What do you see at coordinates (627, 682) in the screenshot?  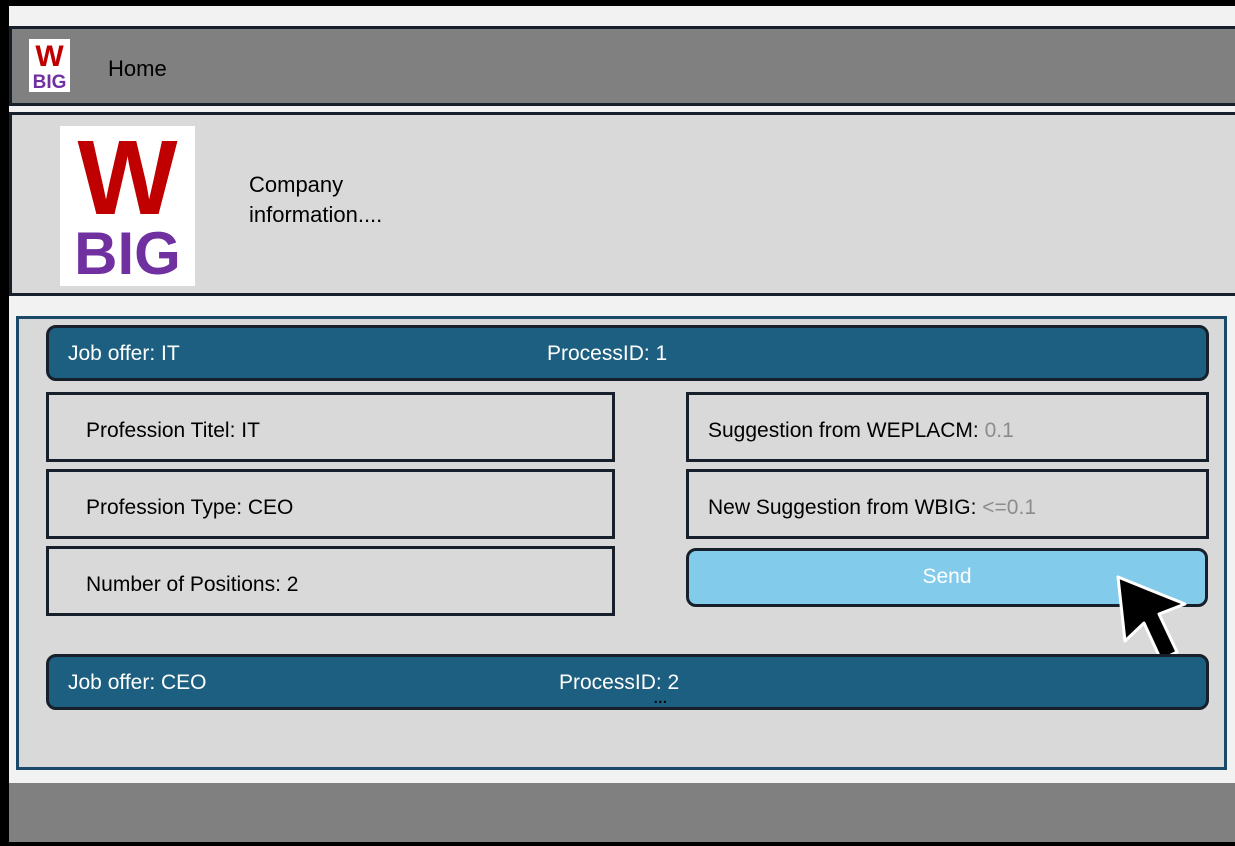 I see `job-offer-header-ceo: Job offer: CEO ProcessID: 2` at bounding box center [627, 682].